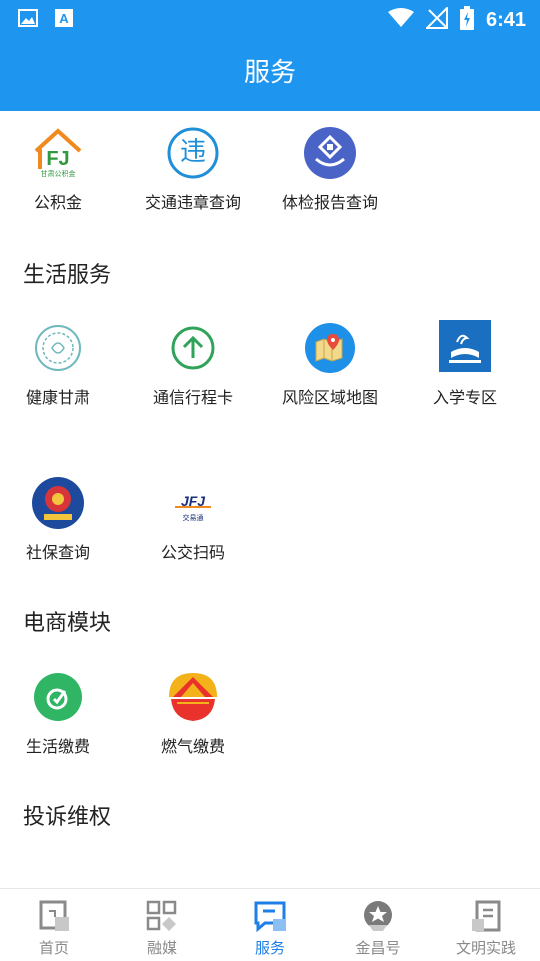 Image resolution: width=540 pixels, height=961 pixels. Describe the element at coordinates (57, 397) in the screenshot. I see `service-label: 健康甘肃` at that location.